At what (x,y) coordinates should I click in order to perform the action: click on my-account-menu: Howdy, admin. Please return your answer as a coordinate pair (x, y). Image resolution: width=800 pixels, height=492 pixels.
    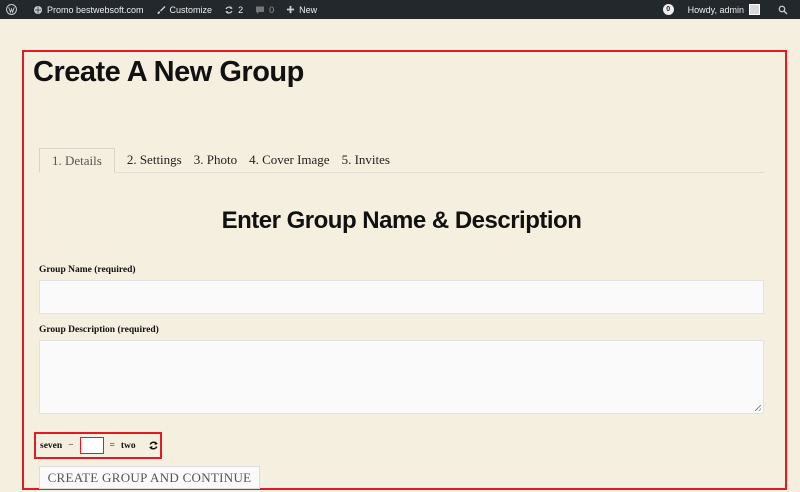
    Looking at the image, I should click on (727, 9).